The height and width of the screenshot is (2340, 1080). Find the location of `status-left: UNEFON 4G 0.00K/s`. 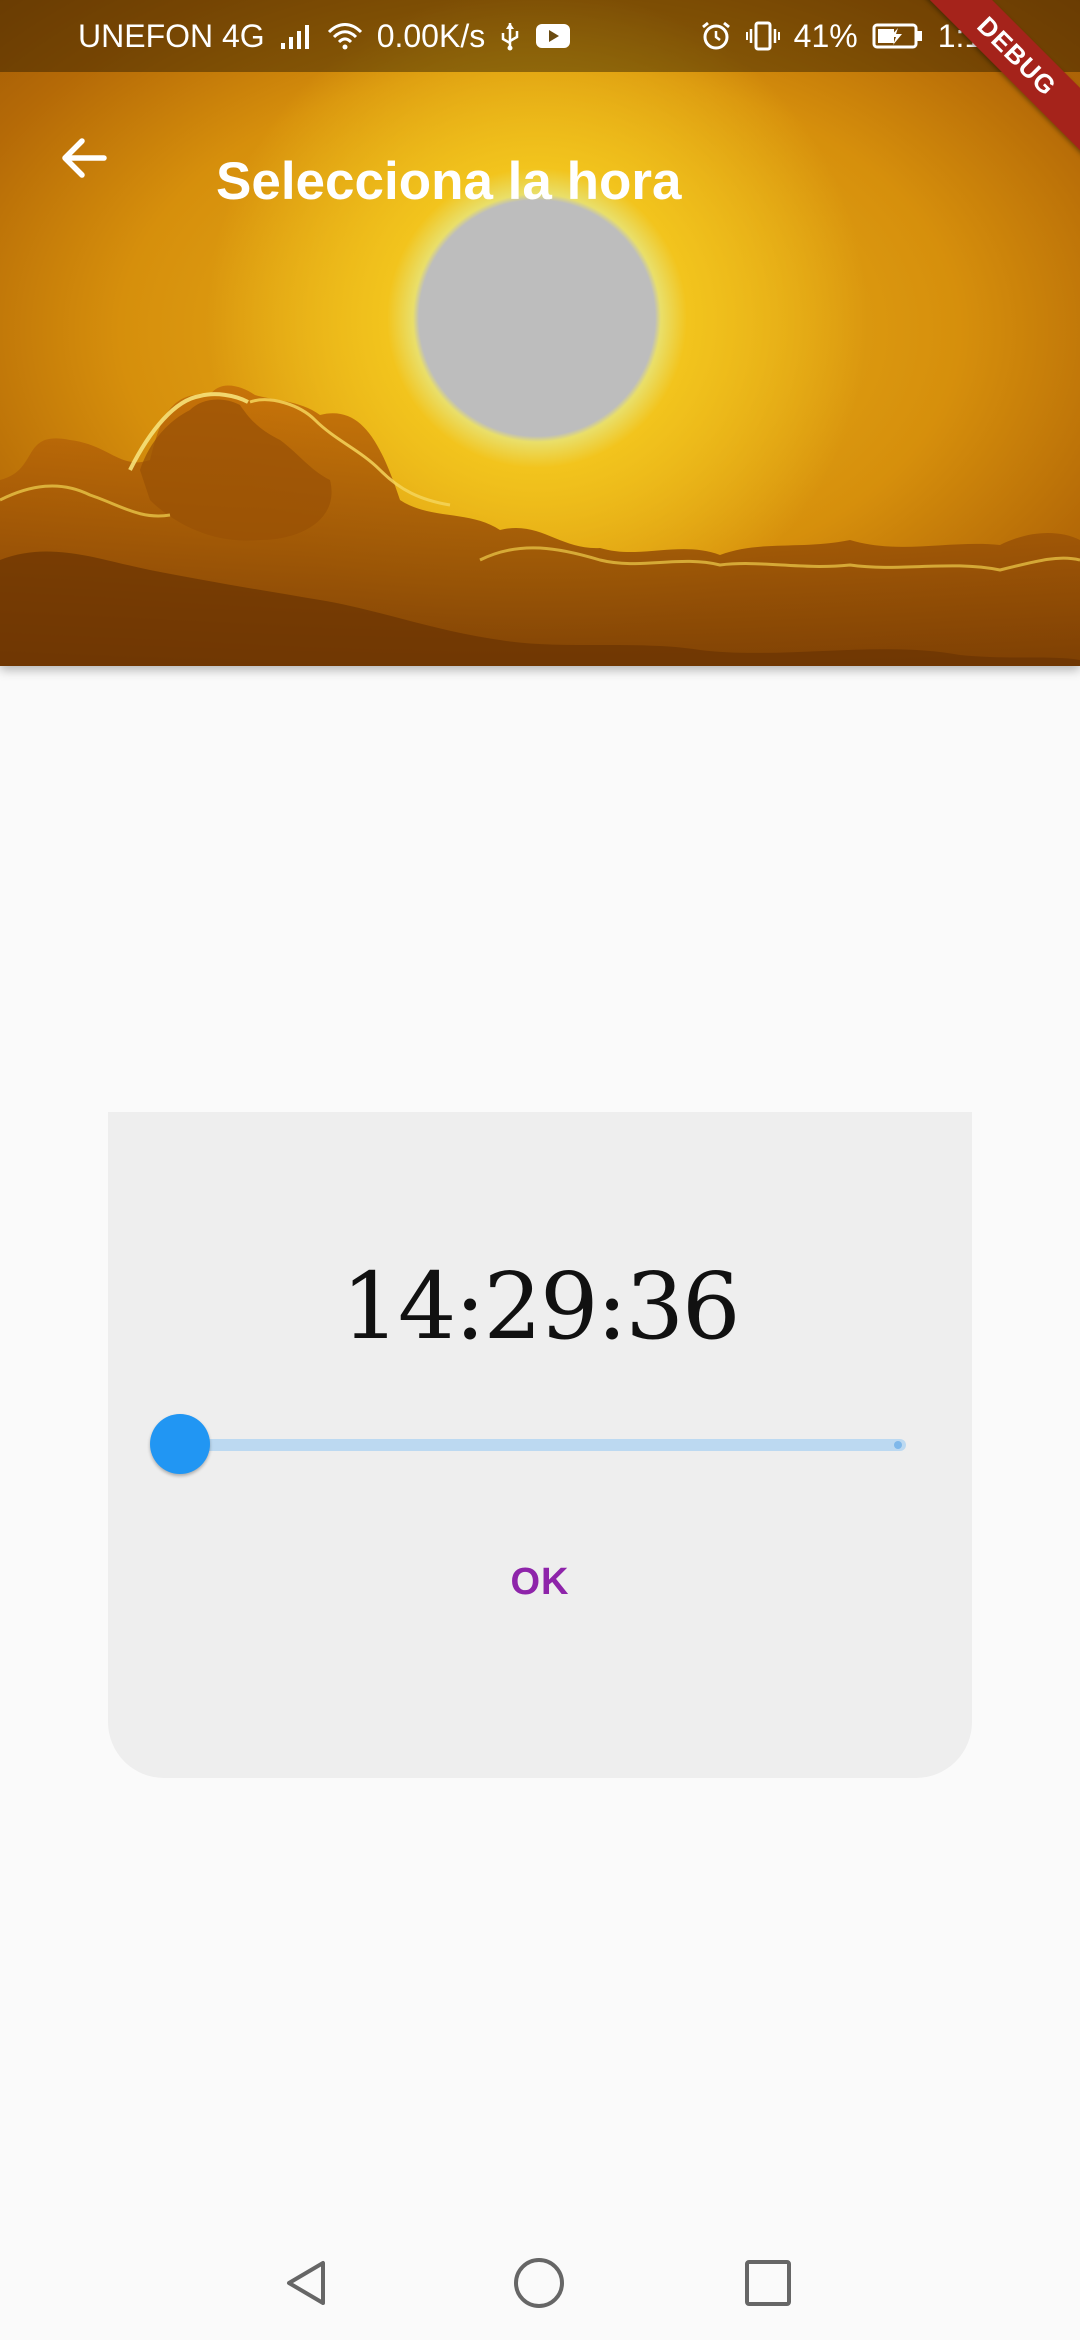

status-left: UNEFON 4G 0.00K/s is located at coordinates (324, 36).